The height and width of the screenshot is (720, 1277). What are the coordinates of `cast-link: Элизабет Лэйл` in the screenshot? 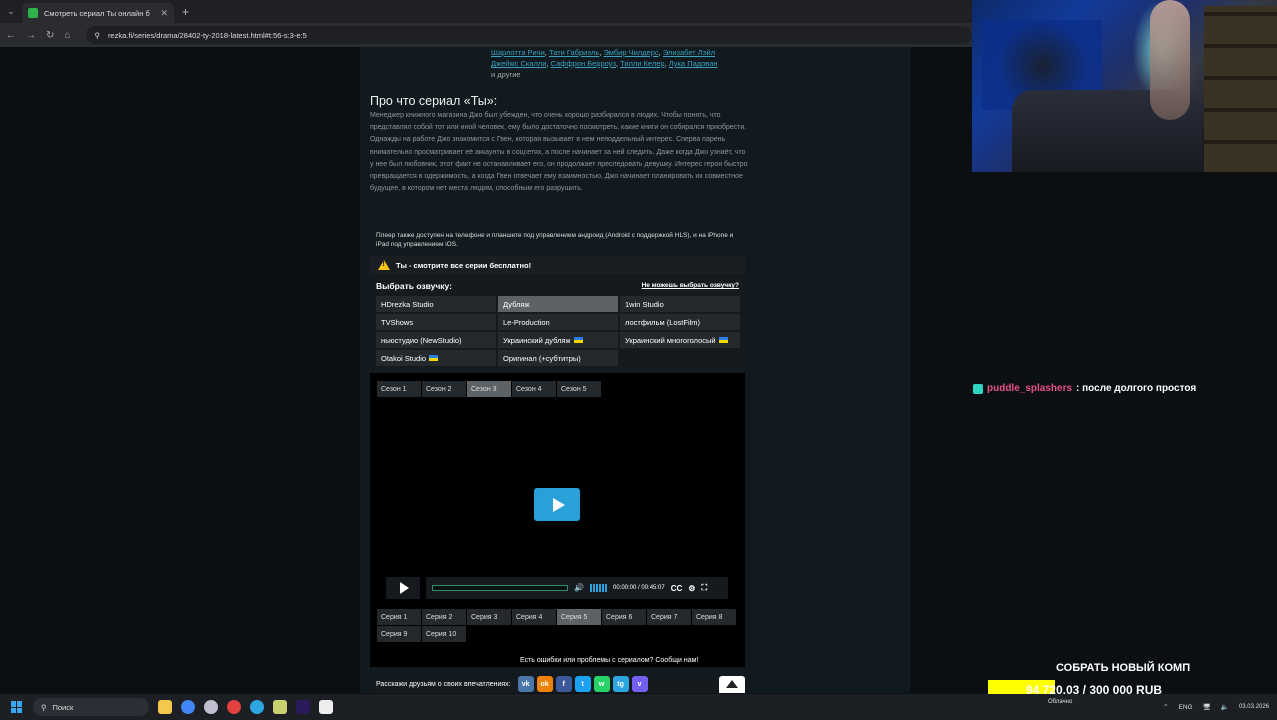 It's located at (689, 52).